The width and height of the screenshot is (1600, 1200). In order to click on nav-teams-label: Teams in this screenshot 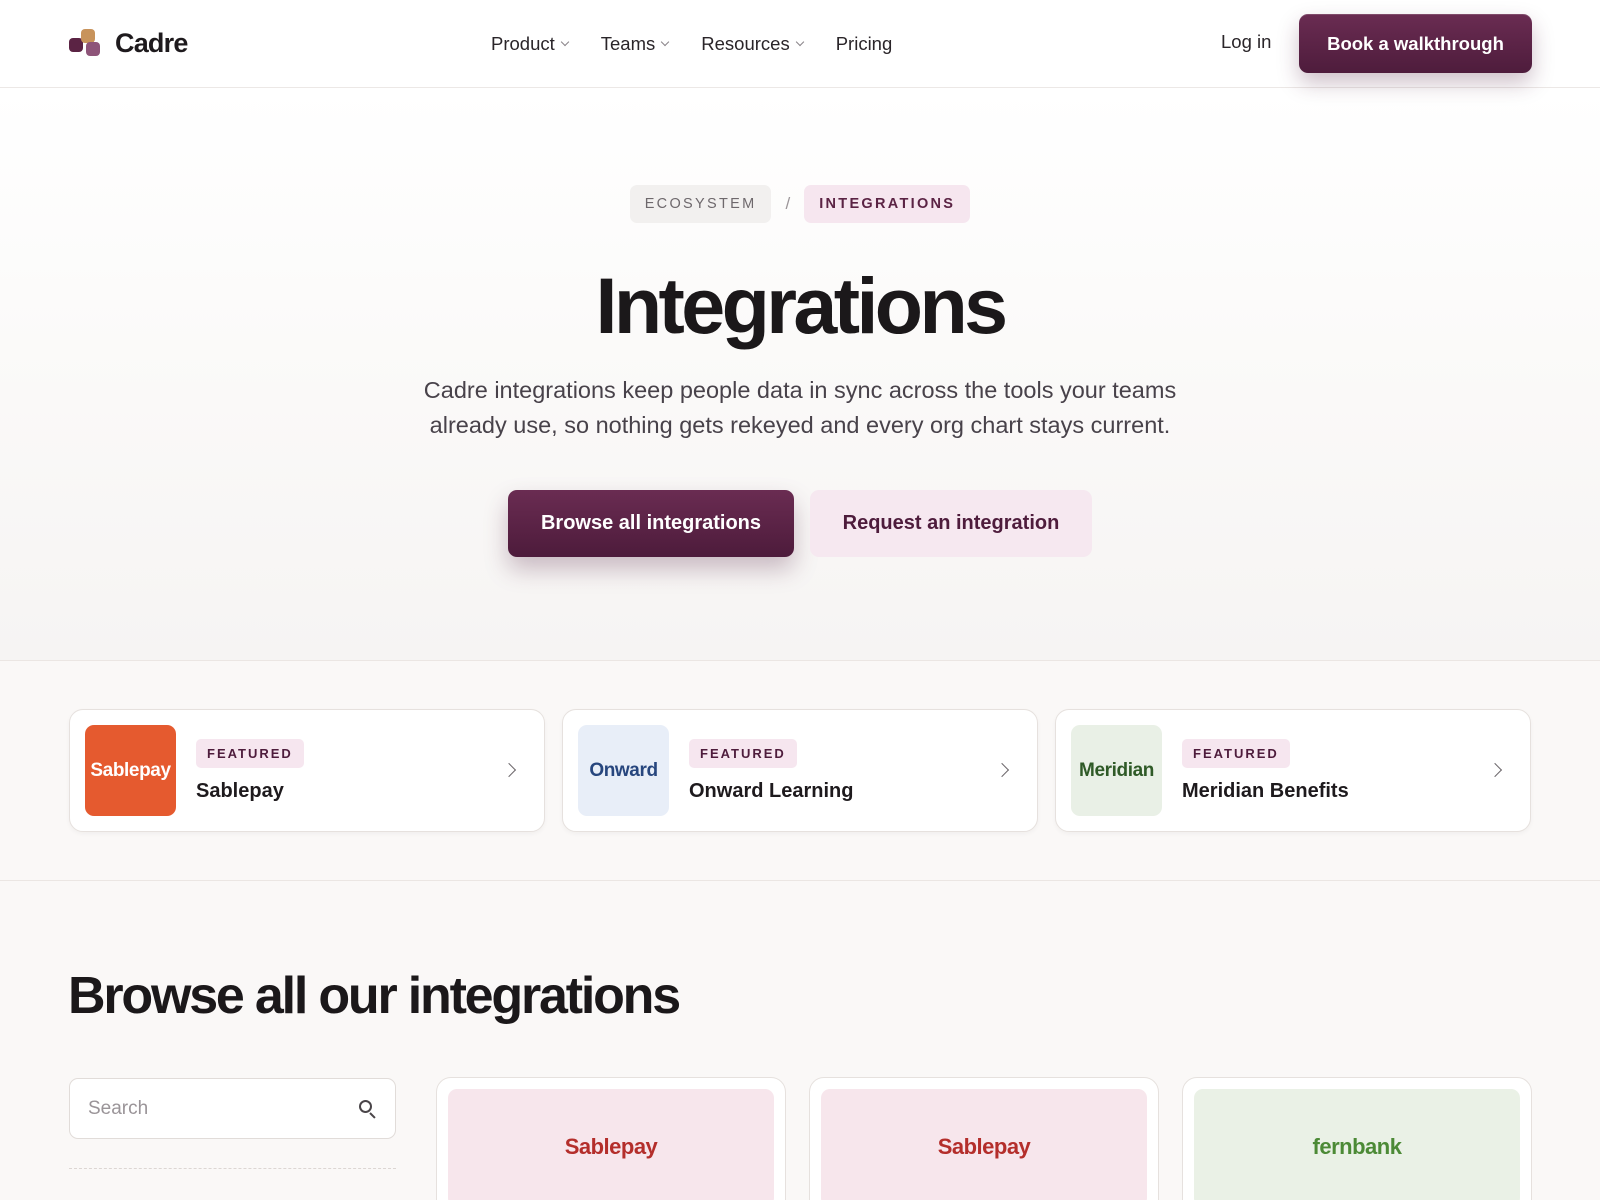, I will do `click(628, 43)`.